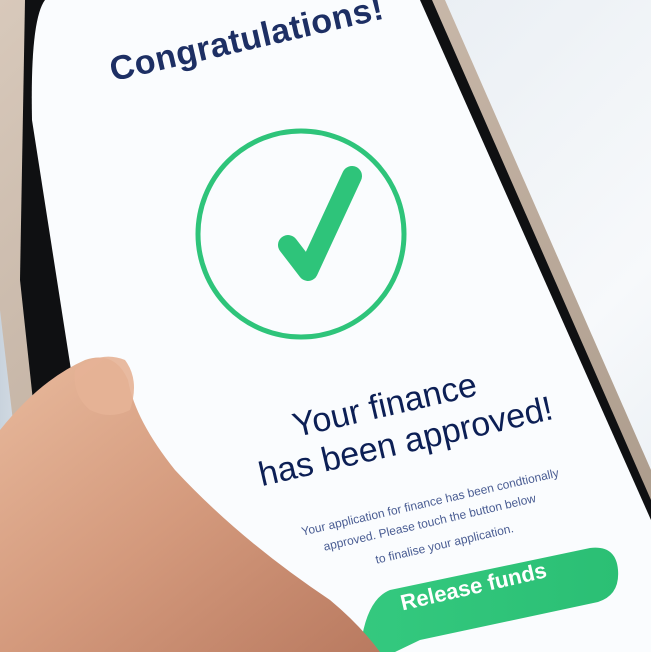 The height and width of the screenshot is (652, 651). I want to click on congratulations-title: Congratulations!, so click(247, 45).